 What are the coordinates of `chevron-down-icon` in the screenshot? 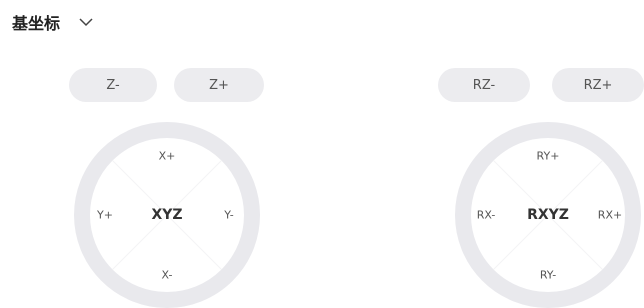 It's located at (86, 22).